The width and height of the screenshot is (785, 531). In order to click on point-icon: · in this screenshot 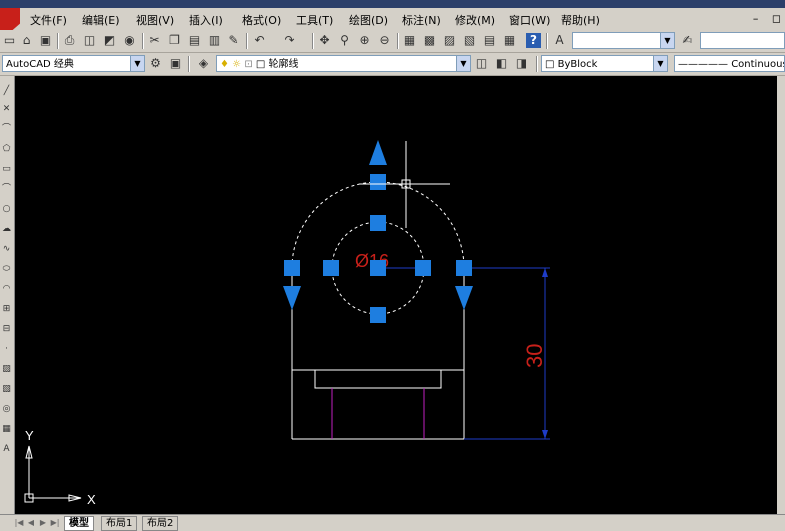, I will do `click(6, 349)`.